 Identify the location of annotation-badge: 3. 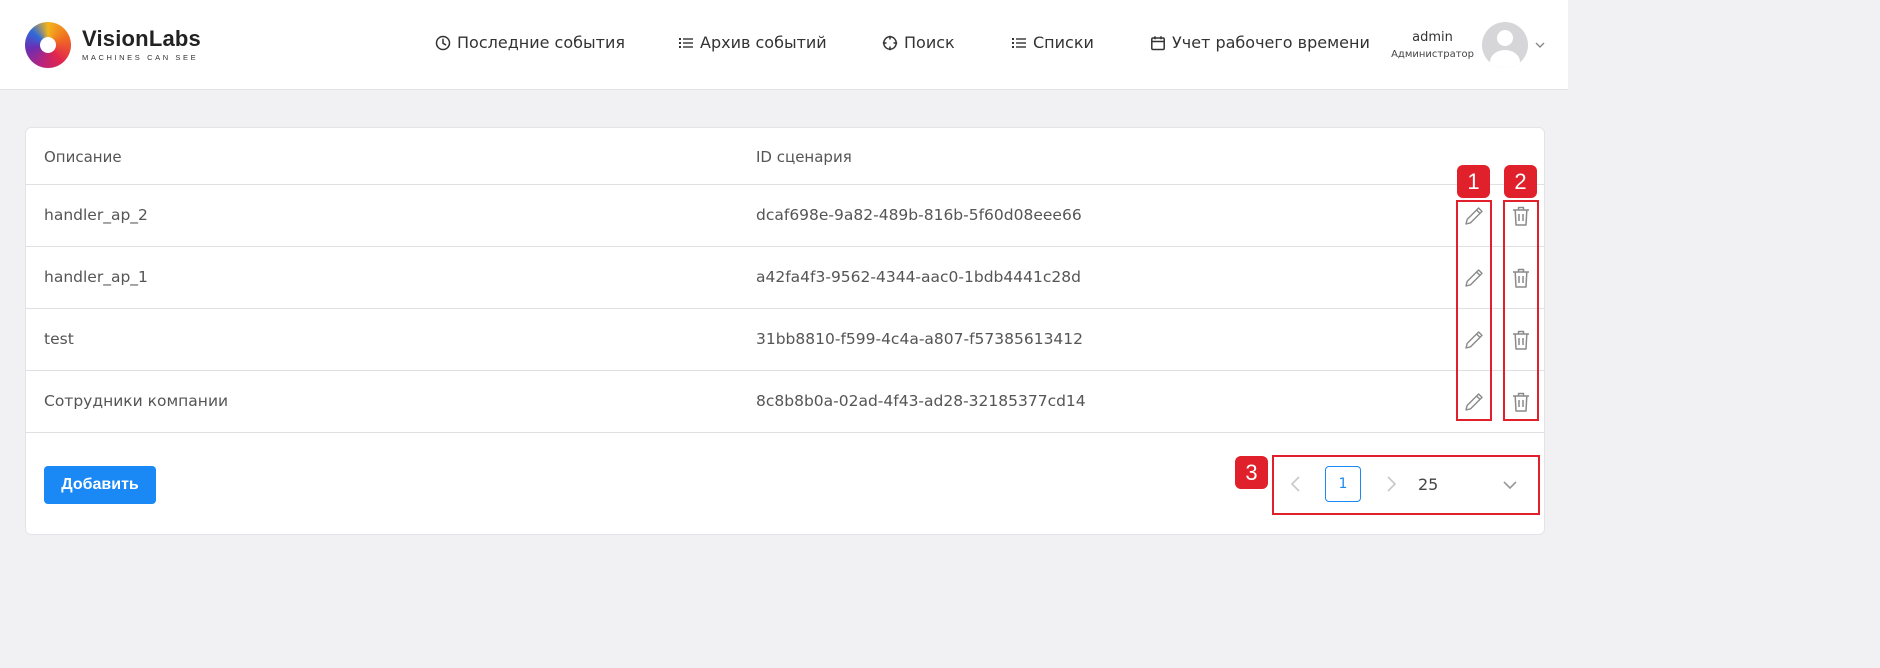
(1251, 472).